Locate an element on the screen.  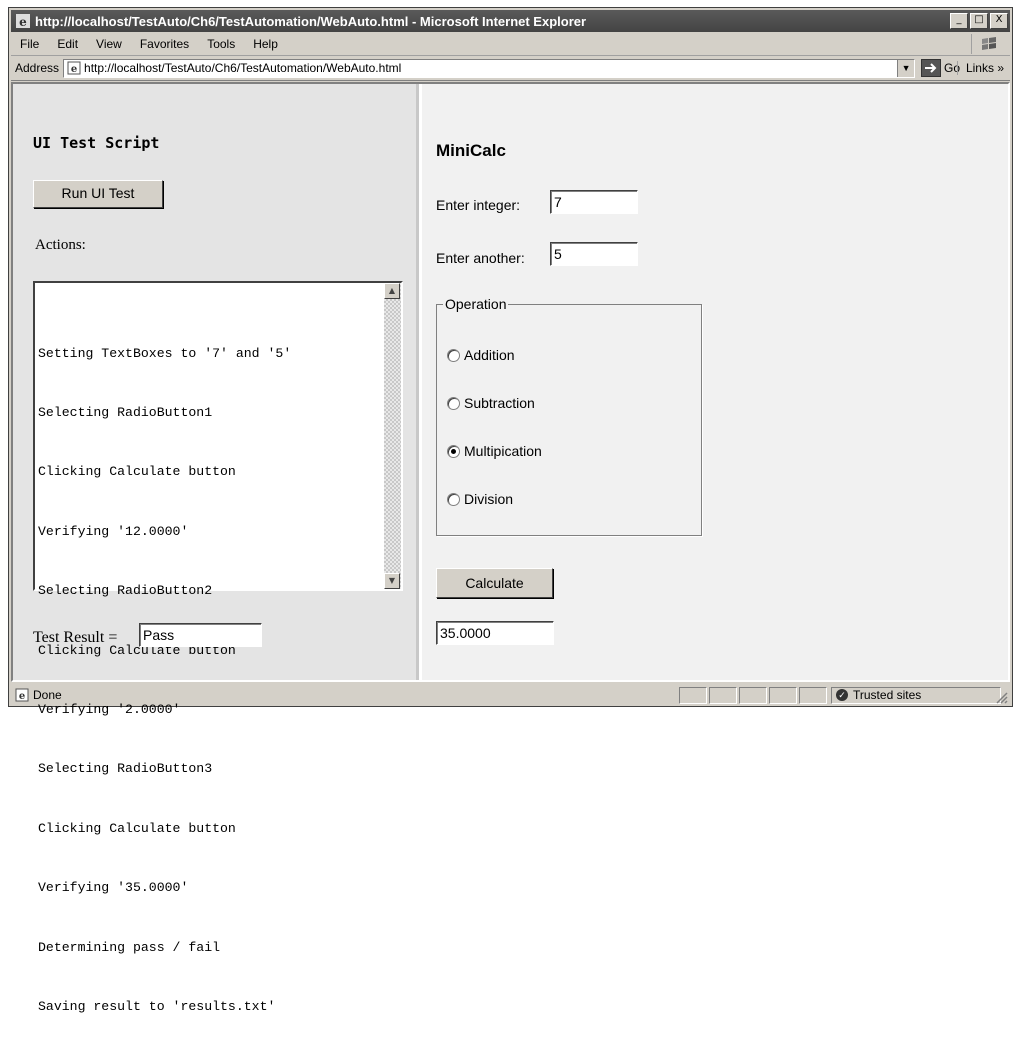
security-zone: ✓ Trusted sites is located at coordinates (916, 695).